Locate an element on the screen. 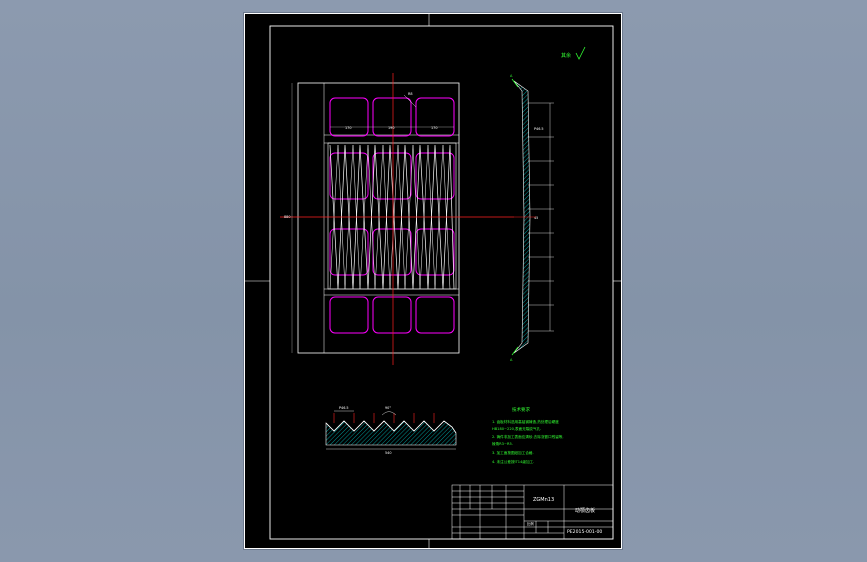 This screenshot has width=867, height=562. svg-text: R8 is located at coordinates (410, 94).